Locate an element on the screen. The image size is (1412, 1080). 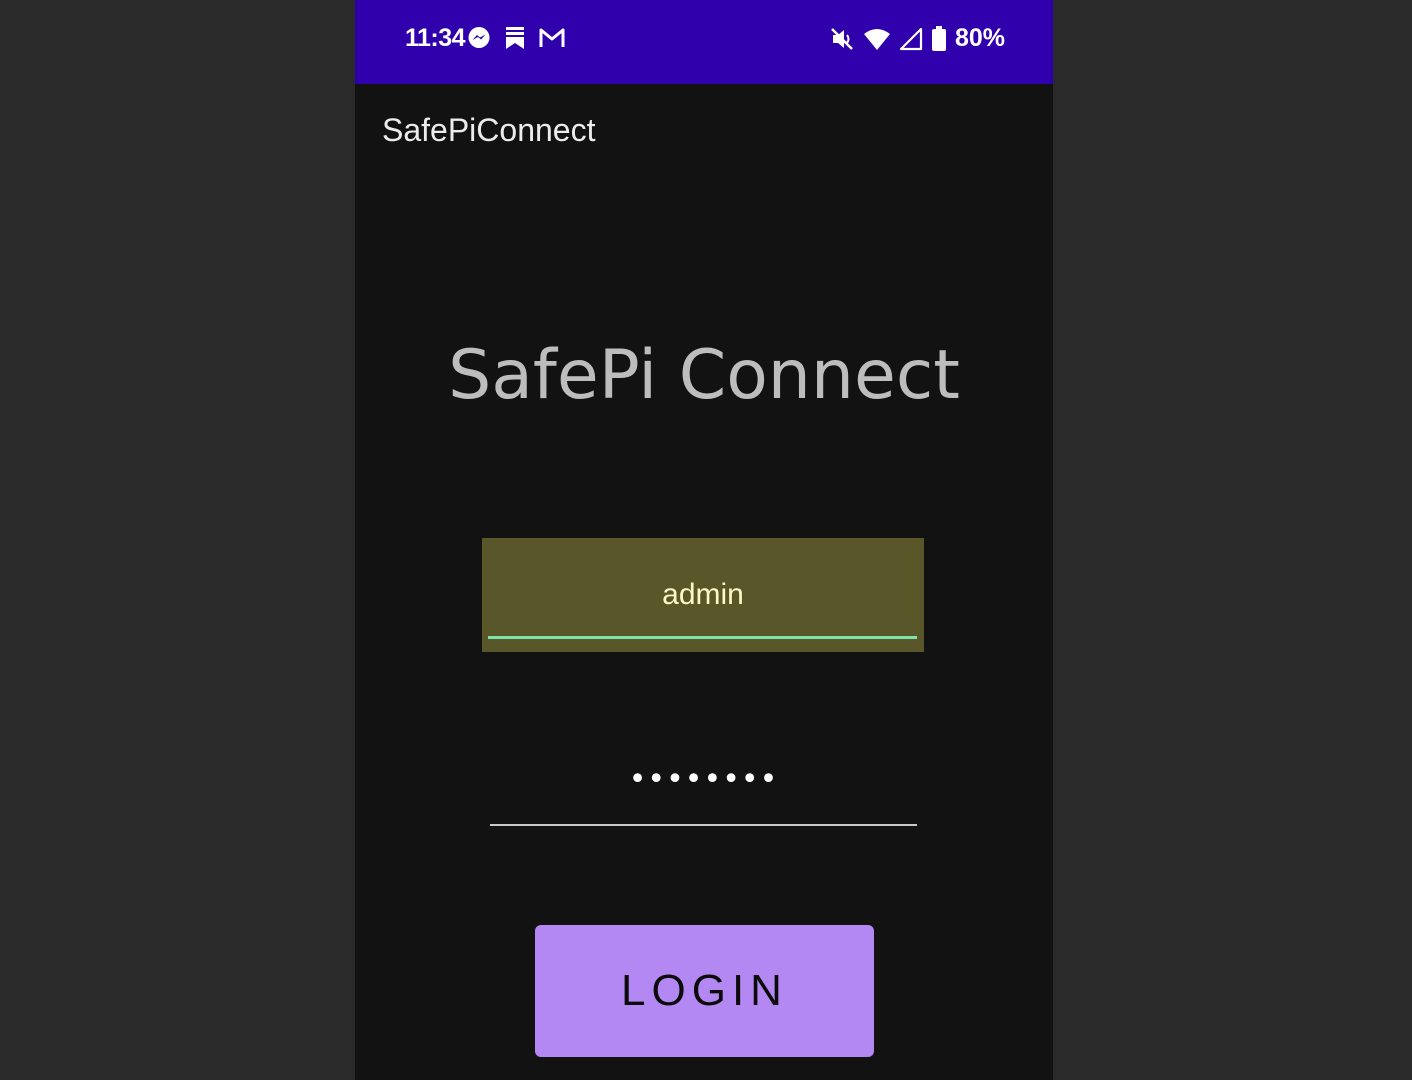
login-button: LOGIN is located at coordinates (704, 991).